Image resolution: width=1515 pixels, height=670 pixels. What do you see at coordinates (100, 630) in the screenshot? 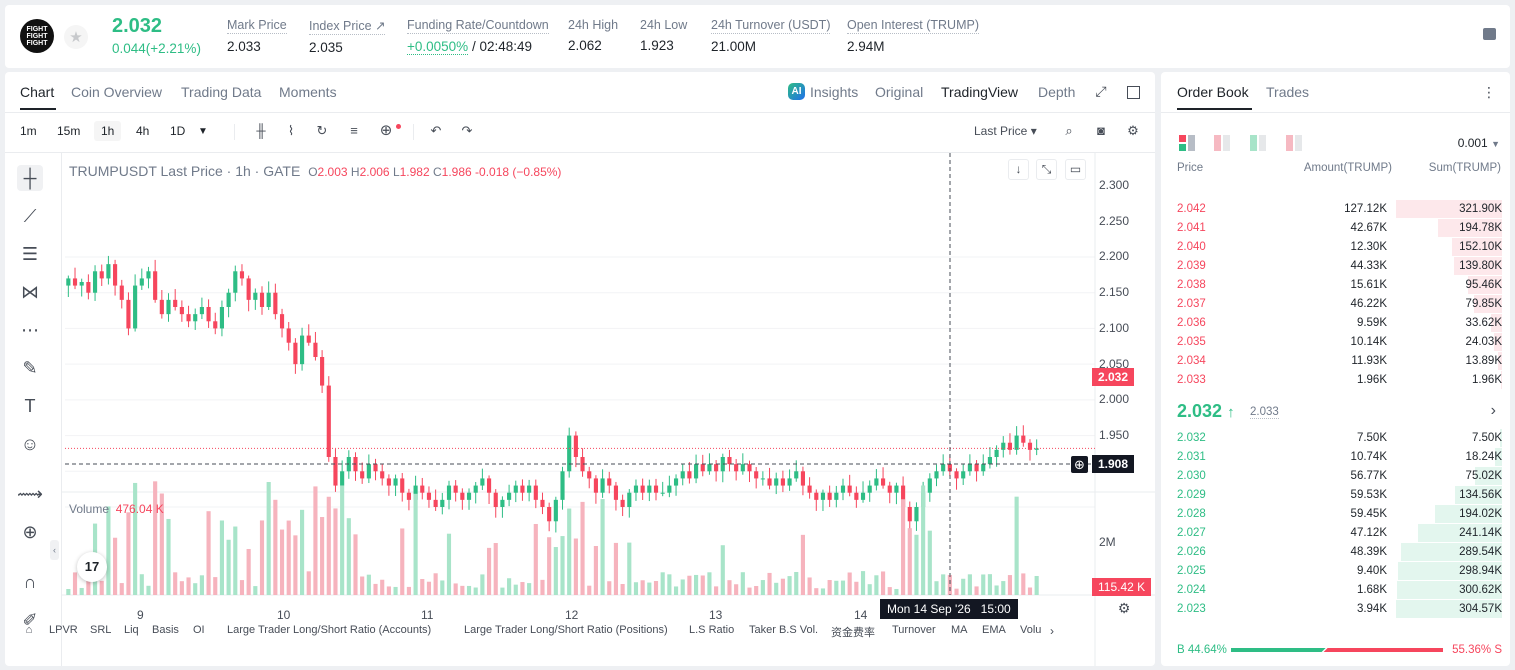
I see `indicator-srl: SRL` at bounding box center [100, 630].